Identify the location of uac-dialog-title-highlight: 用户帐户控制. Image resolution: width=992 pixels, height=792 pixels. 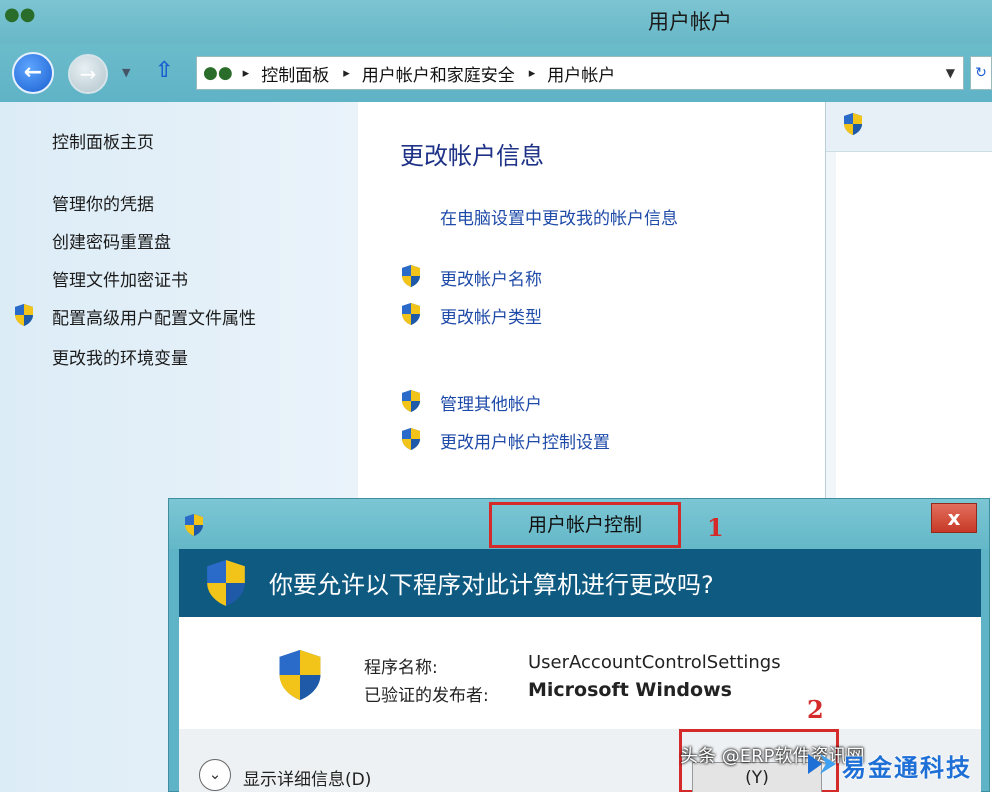
(585, 525).